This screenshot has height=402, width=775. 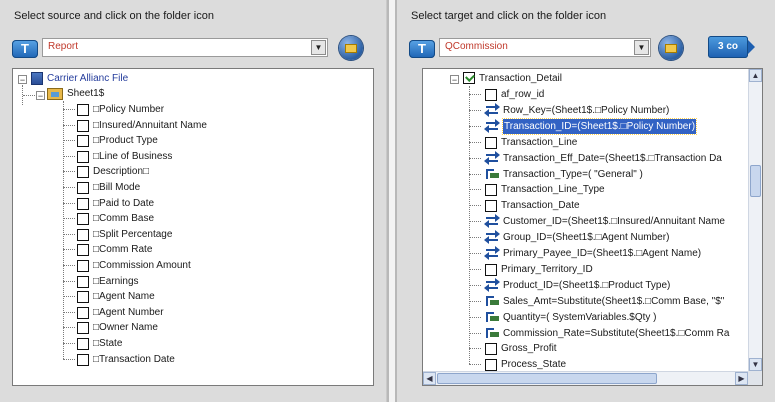 What do you see at coordinates (116, 296) in the screenshot?
I see `source-field-item: □Agent Name` at bounding box center [116, 296].